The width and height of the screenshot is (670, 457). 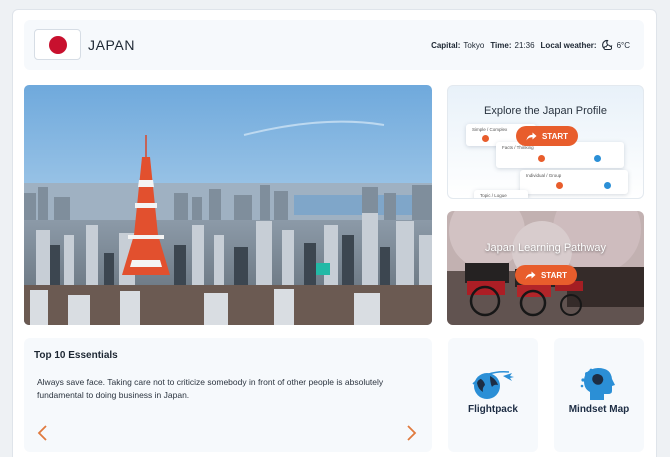 What do you see at coordinates (606, 44) in the screenshot?
I see `moon-cloud-icon` at bounding box center [606, 44].